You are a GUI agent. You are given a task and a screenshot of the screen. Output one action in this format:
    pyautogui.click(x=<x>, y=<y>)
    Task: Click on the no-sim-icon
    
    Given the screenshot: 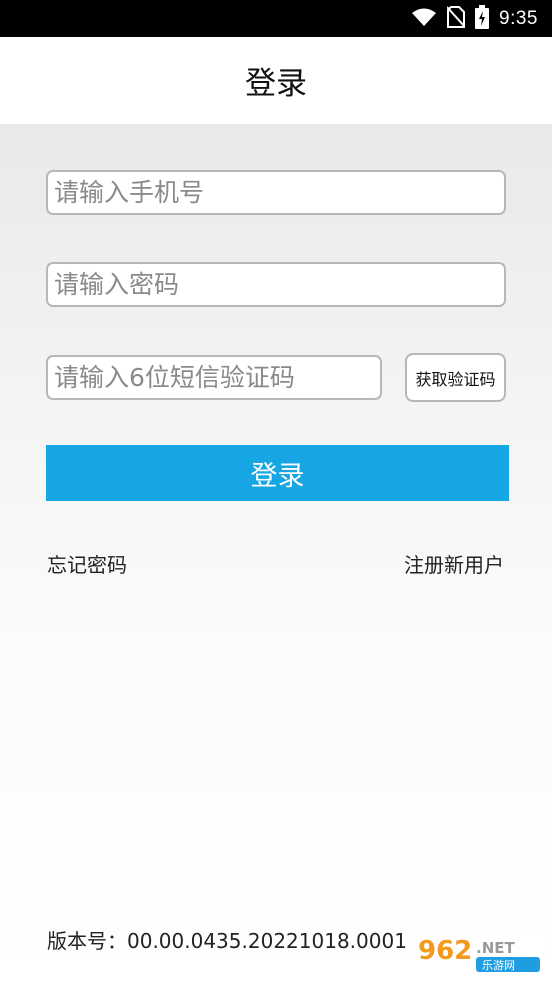 What is the action you would take?
    pyautogui.click(x=456, y=18)
    